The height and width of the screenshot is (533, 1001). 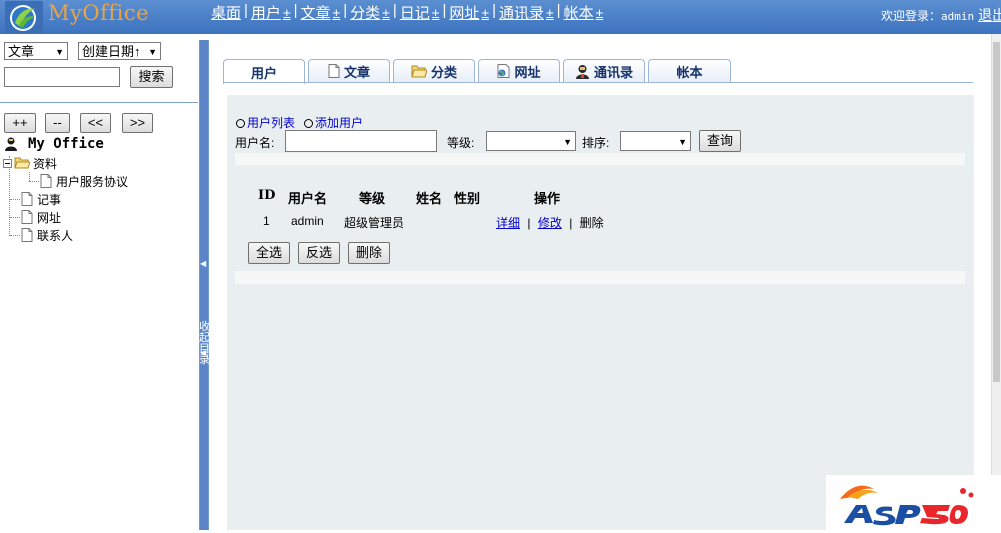 I want to click on tree-item-label: 用户服务协议, so click(x=92, y=181).